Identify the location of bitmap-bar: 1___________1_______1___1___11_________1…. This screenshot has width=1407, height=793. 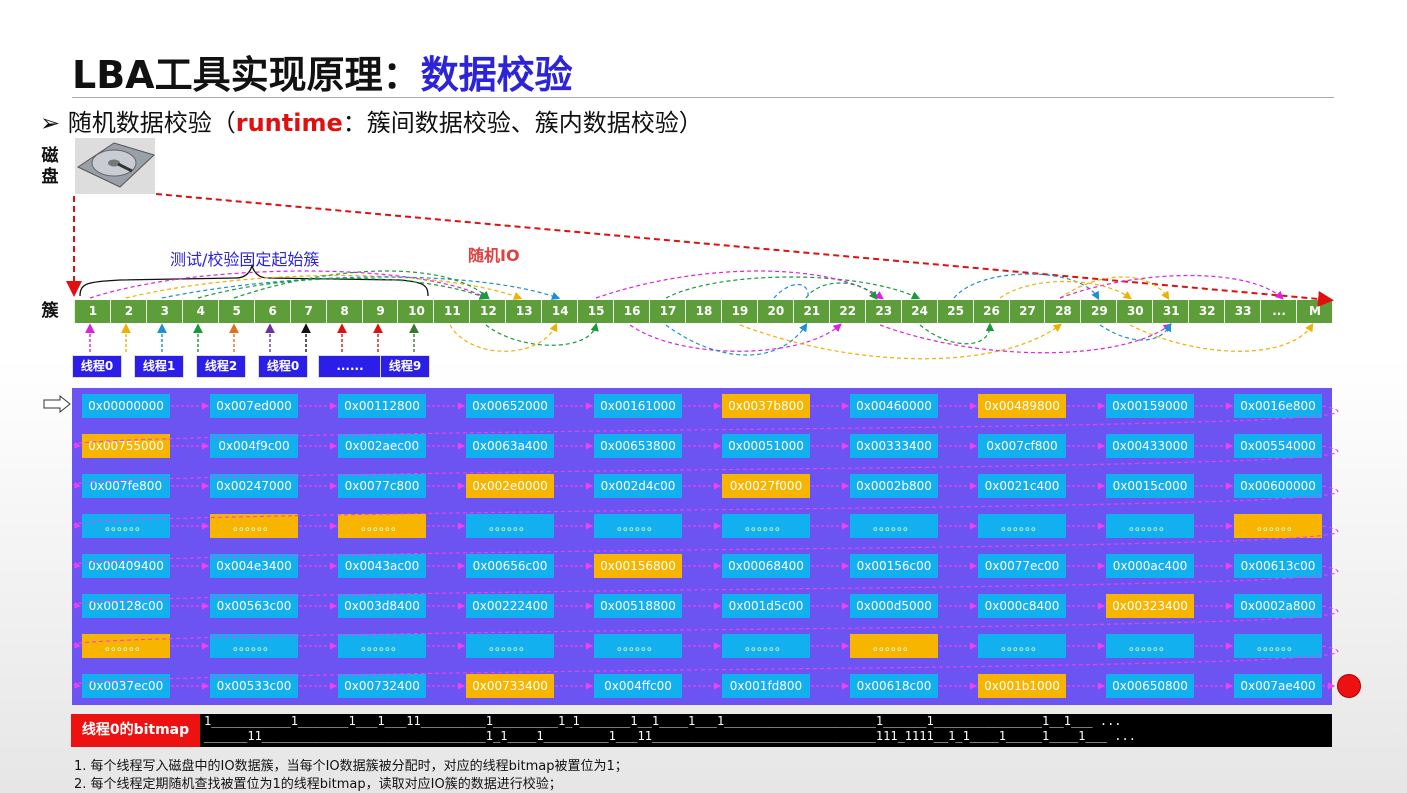
(766, 730).